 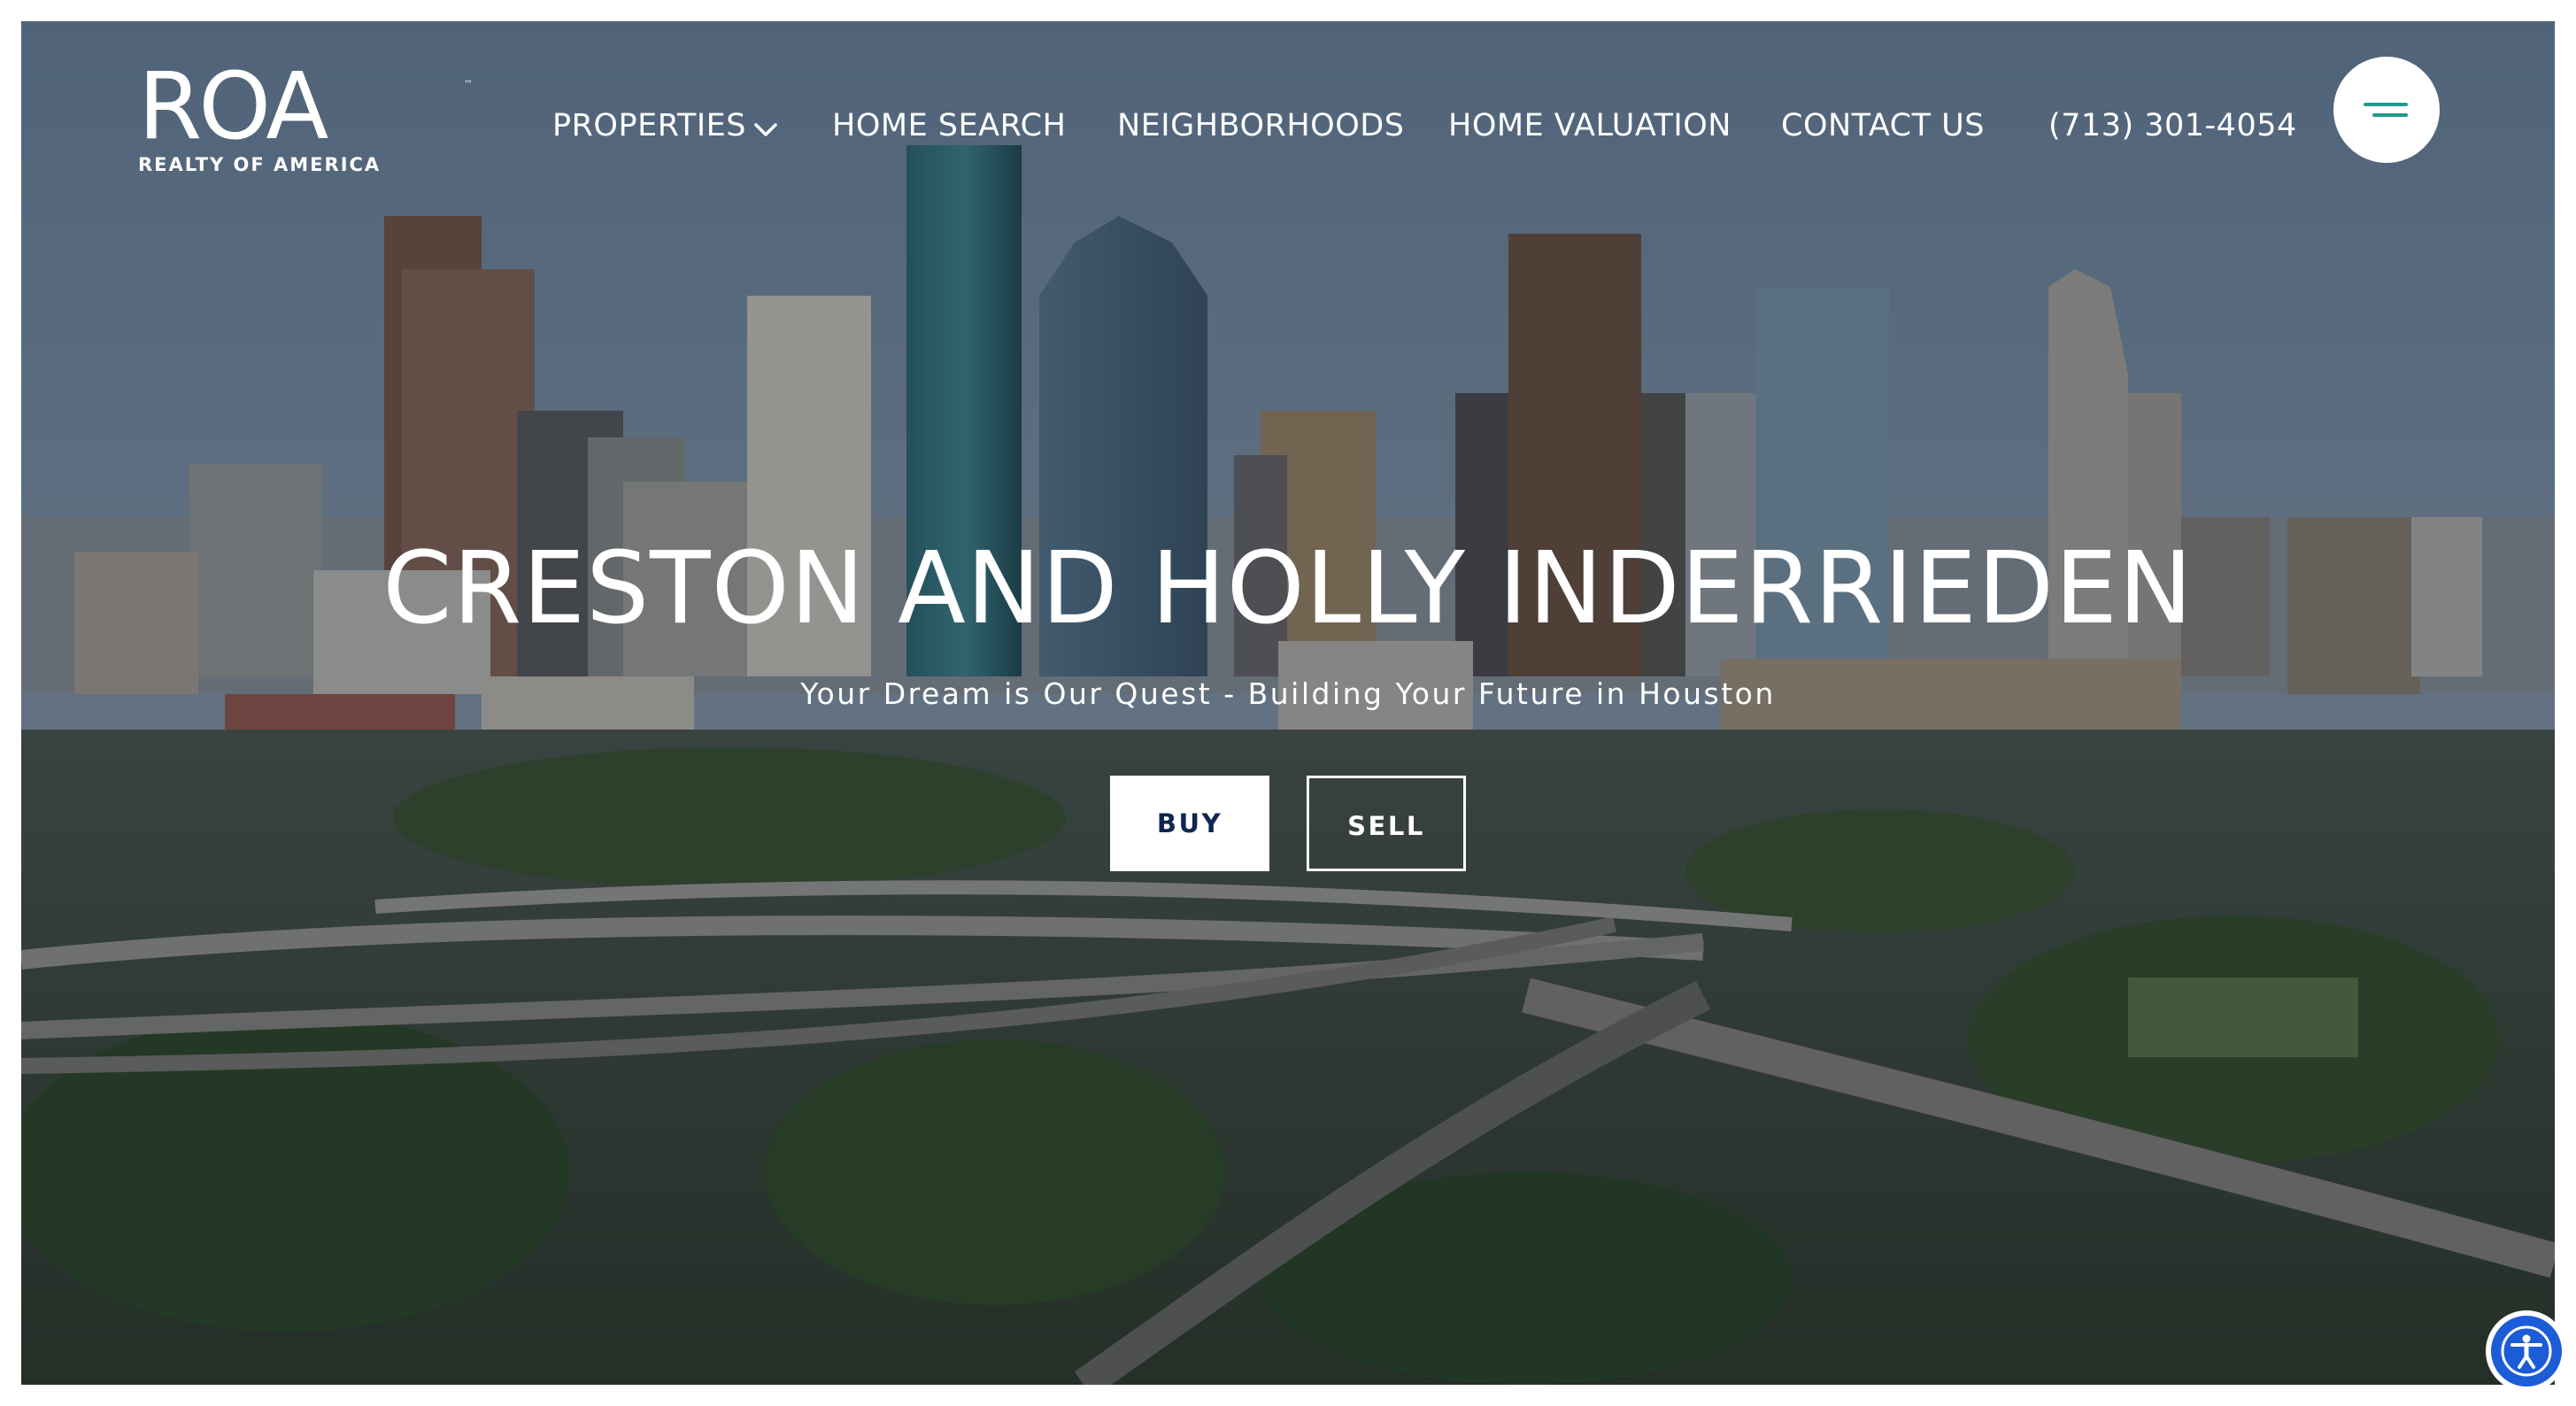 What do you see at coordinates (1189, 823) in the screenshot?
I see `buy-button: BUY` at bounding box center [1189, 823].